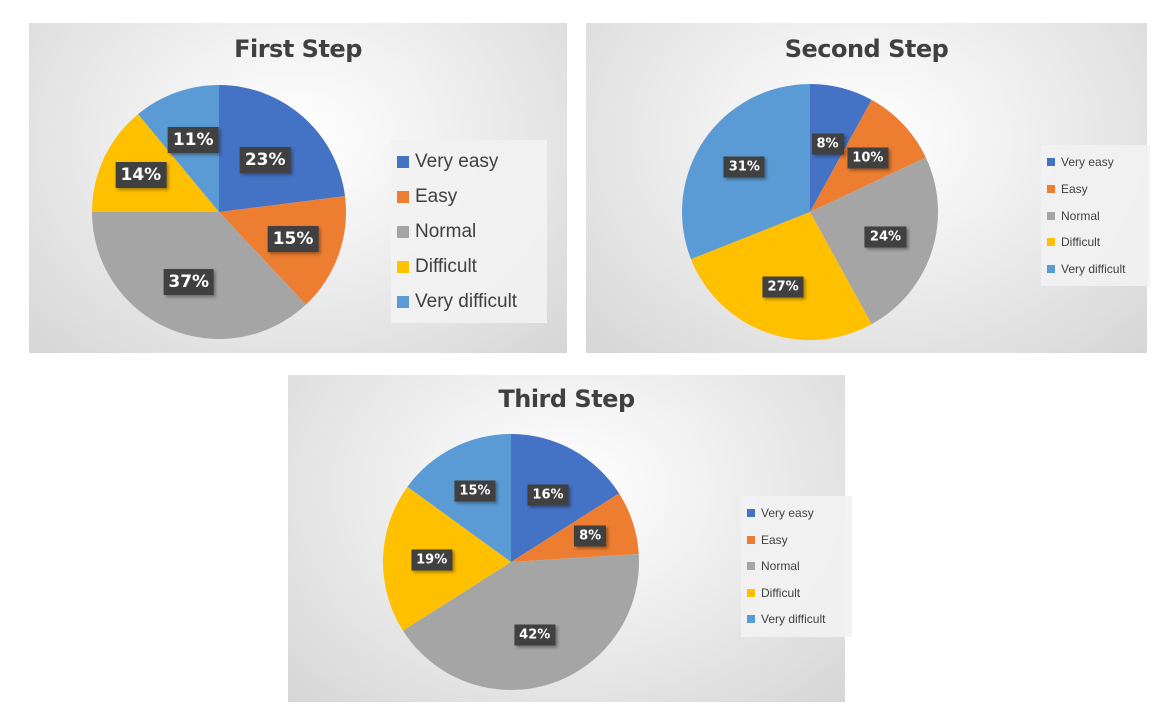 The height and width of the screenshot is (715, 1174). I want to click on chart-title: First Step, so click(298, 49).